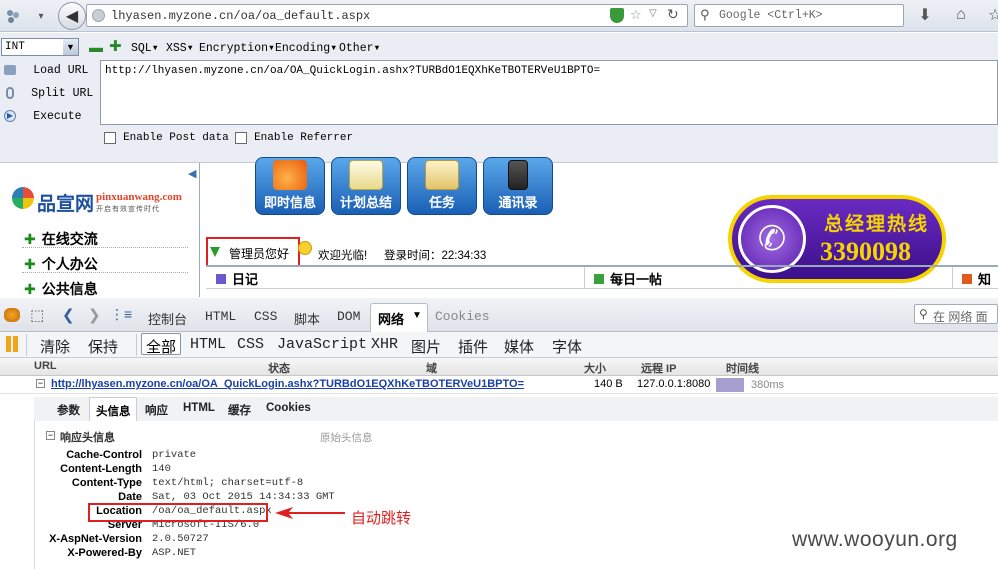 Image resolution: width=998 pixels, height=569 pixels. What do you see at coordinates (40, 47) in the screenshot?
I see `type-select: INT ▼` at bounding box center [40, 47].